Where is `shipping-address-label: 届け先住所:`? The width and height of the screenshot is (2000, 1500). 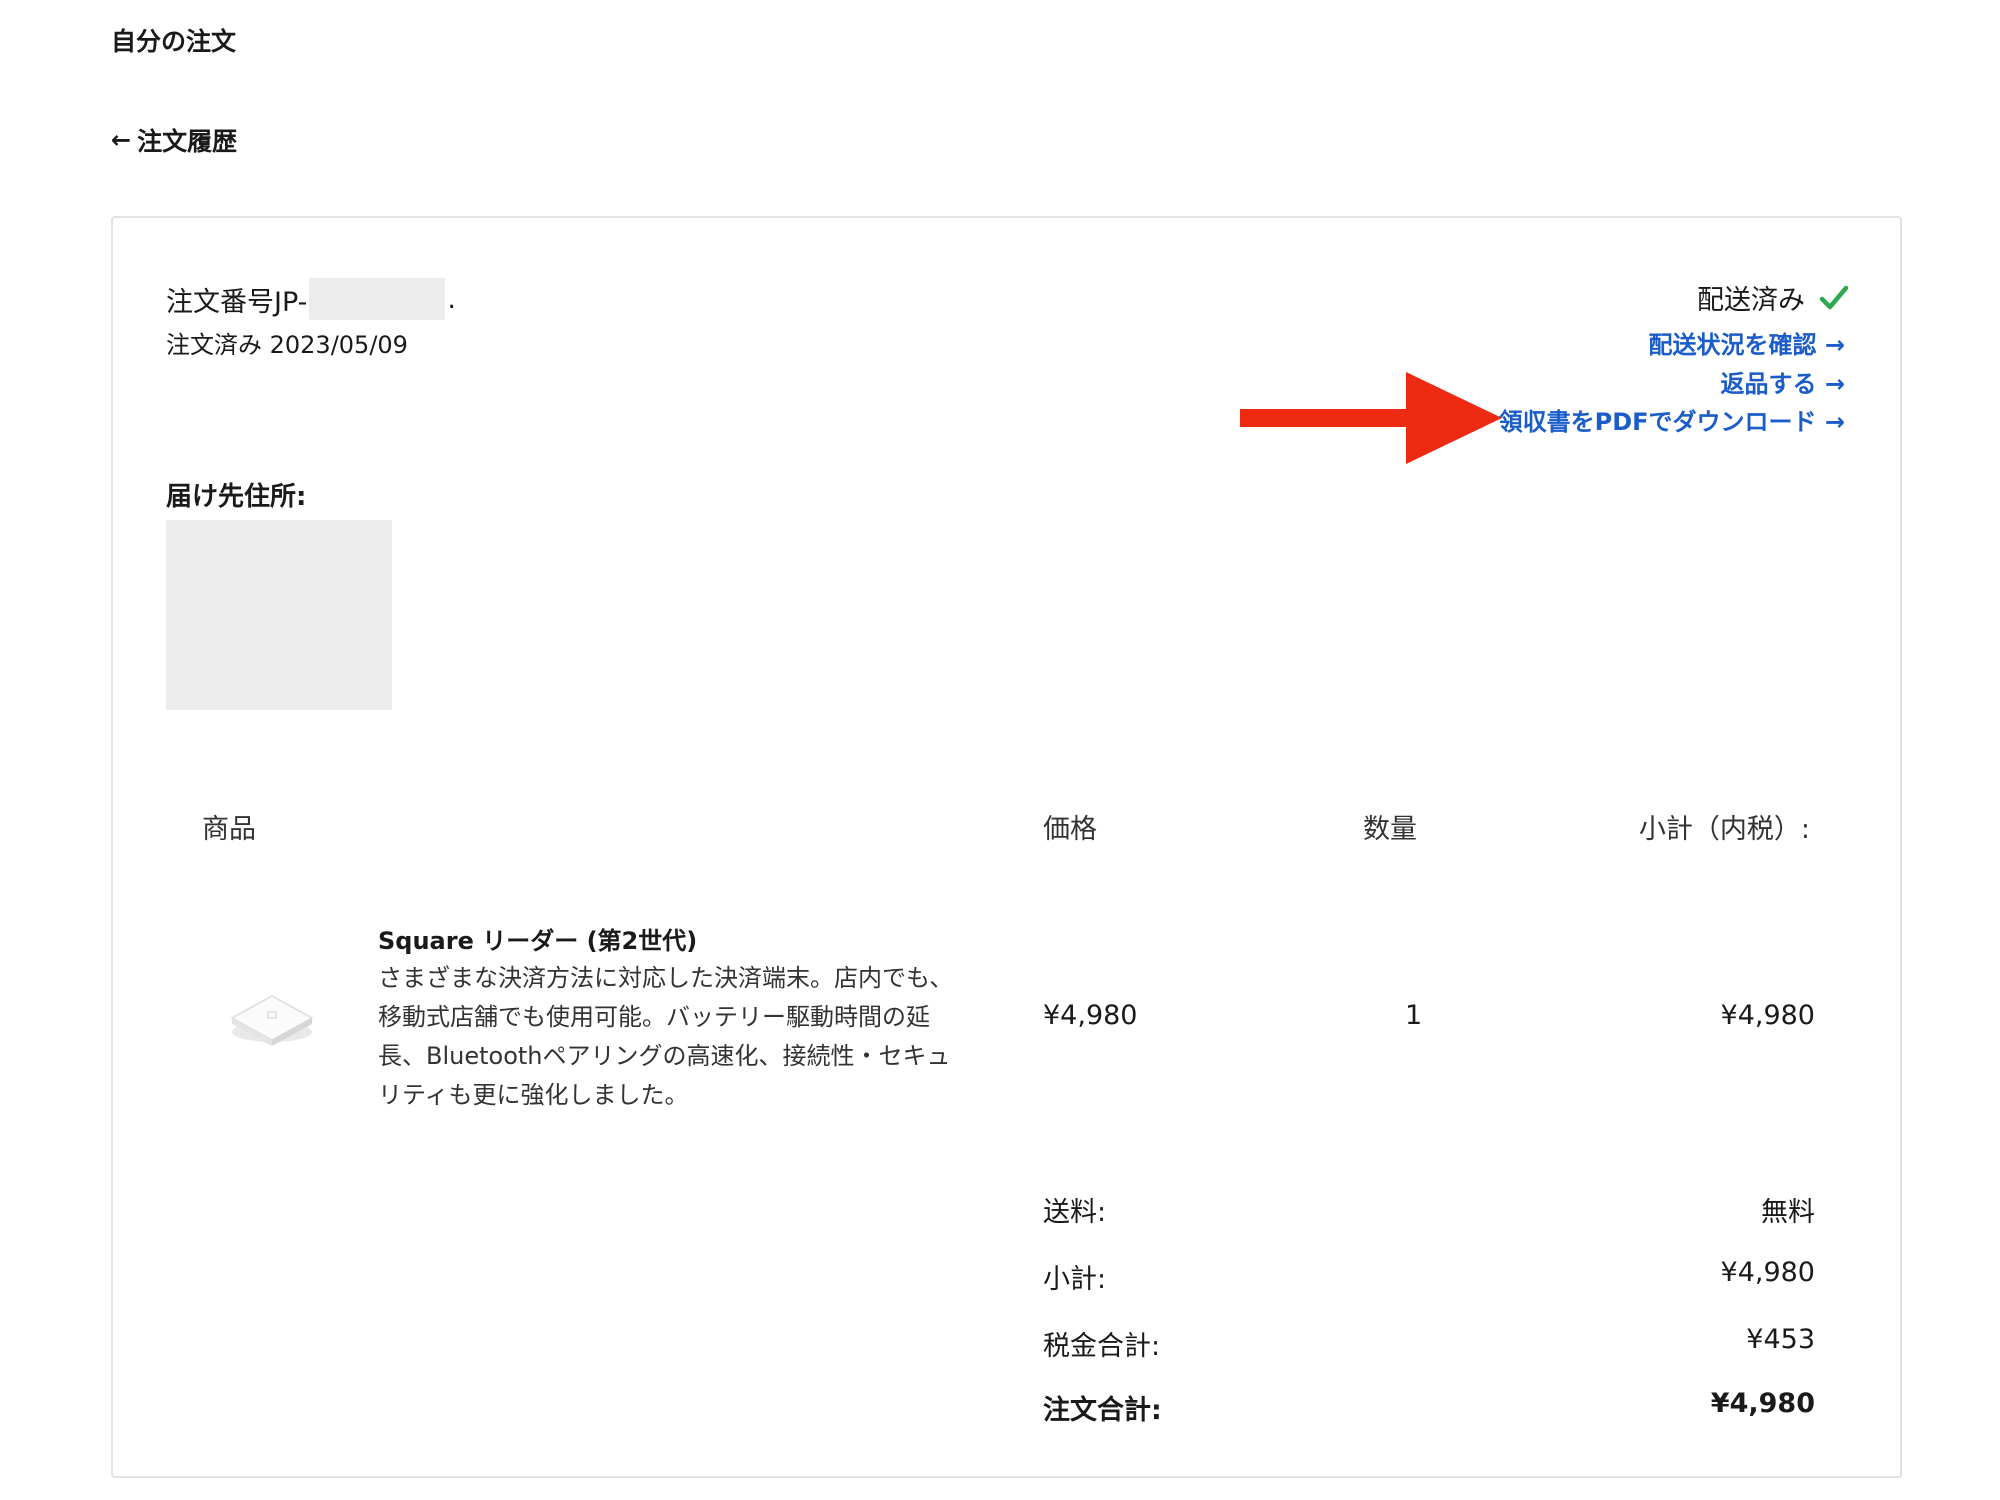
shipping-address-label: 届け先住所: is located at coordinates (236, 497).